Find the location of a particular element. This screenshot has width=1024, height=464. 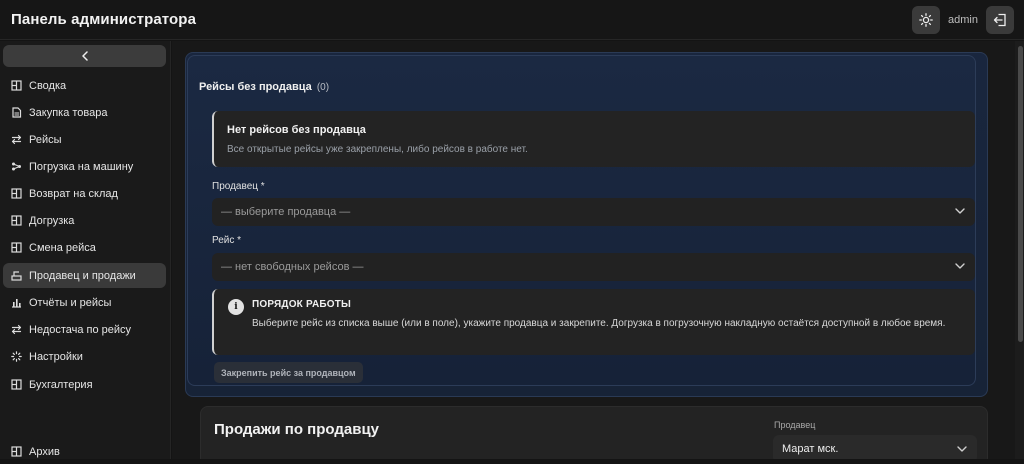

sales-by-seller-card: Продажи по продавцу Продавец Марат мск. is located at coordinates (594, 432).